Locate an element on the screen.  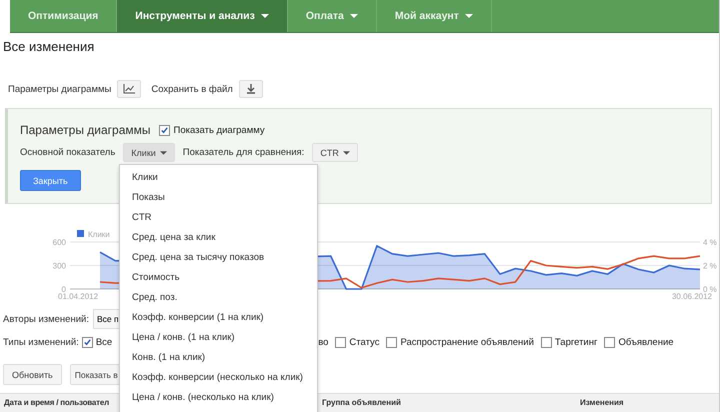
page-title: Все изменения is located at coordinates (49, 46).